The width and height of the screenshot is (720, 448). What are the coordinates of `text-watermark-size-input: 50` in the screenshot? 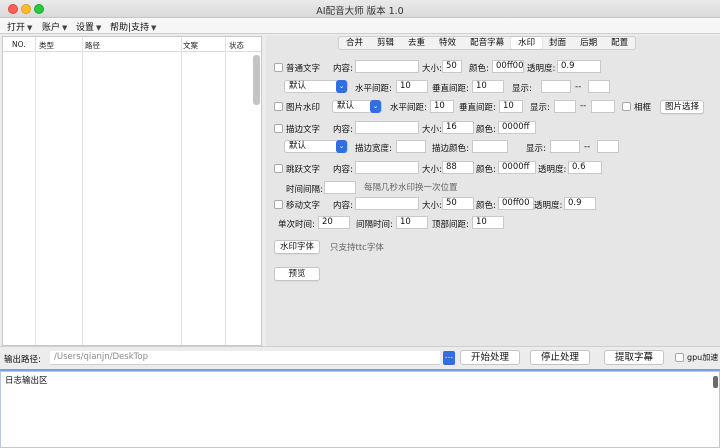 It's located at (452, 66).